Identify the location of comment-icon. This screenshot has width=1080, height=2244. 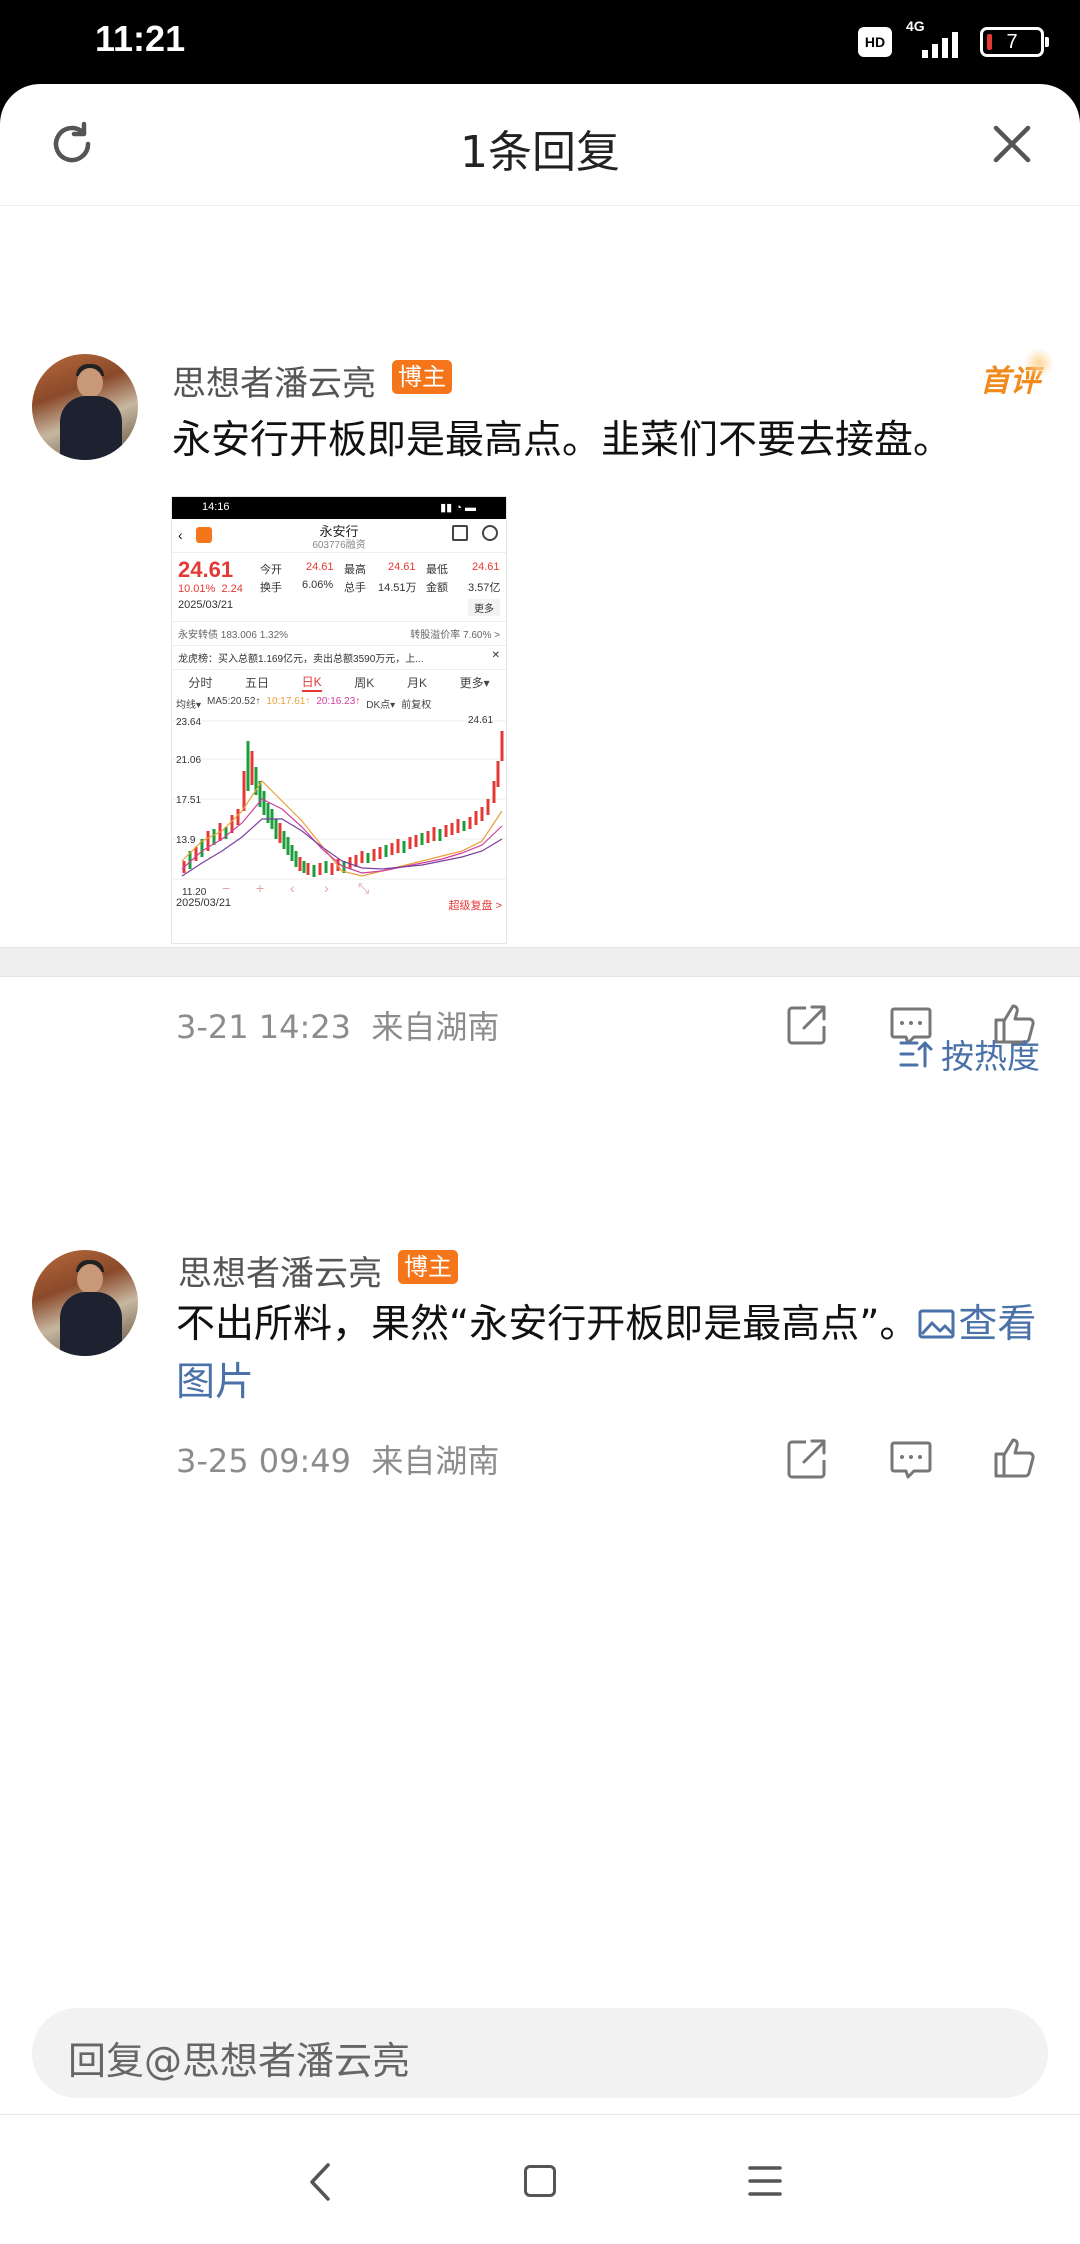
(911, 1459).